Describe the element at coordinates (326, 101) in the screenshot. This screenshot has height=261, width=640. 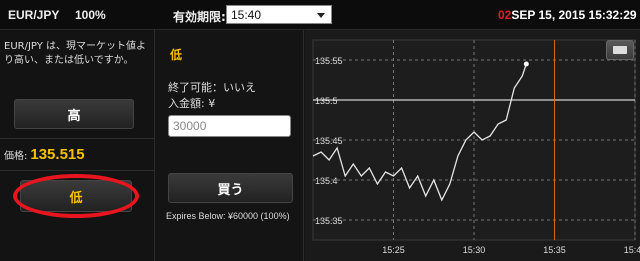
I see `y-tick-label: 135.5` at that location.